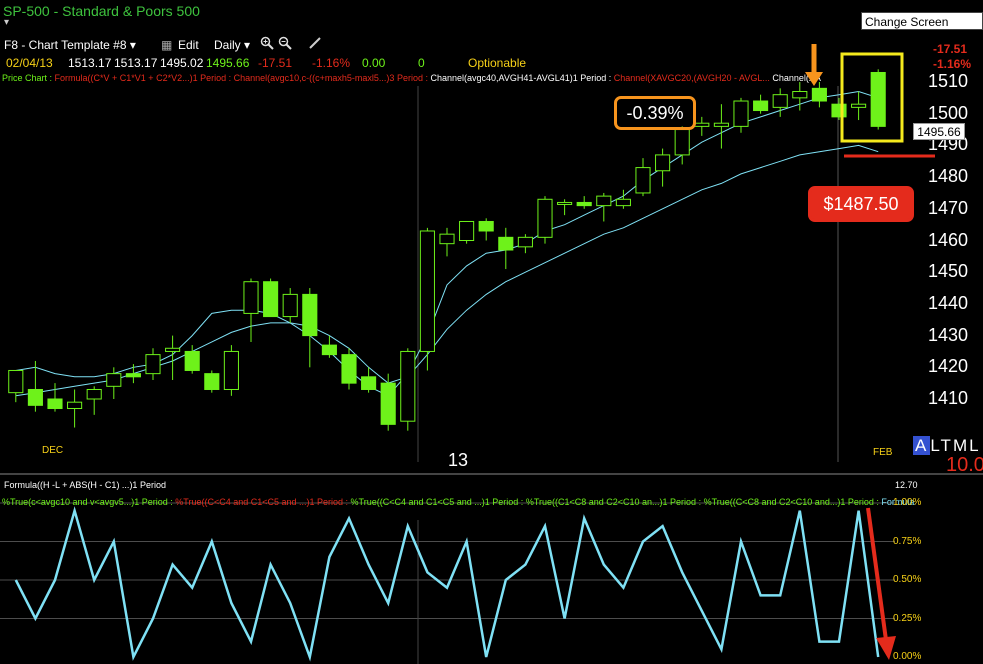 The image size is (983, 664). What do you see at coordinates (907, 618) in the screenshot?
I see `indicator-axis-label: 0.25%` at bounding box center [907, 618].